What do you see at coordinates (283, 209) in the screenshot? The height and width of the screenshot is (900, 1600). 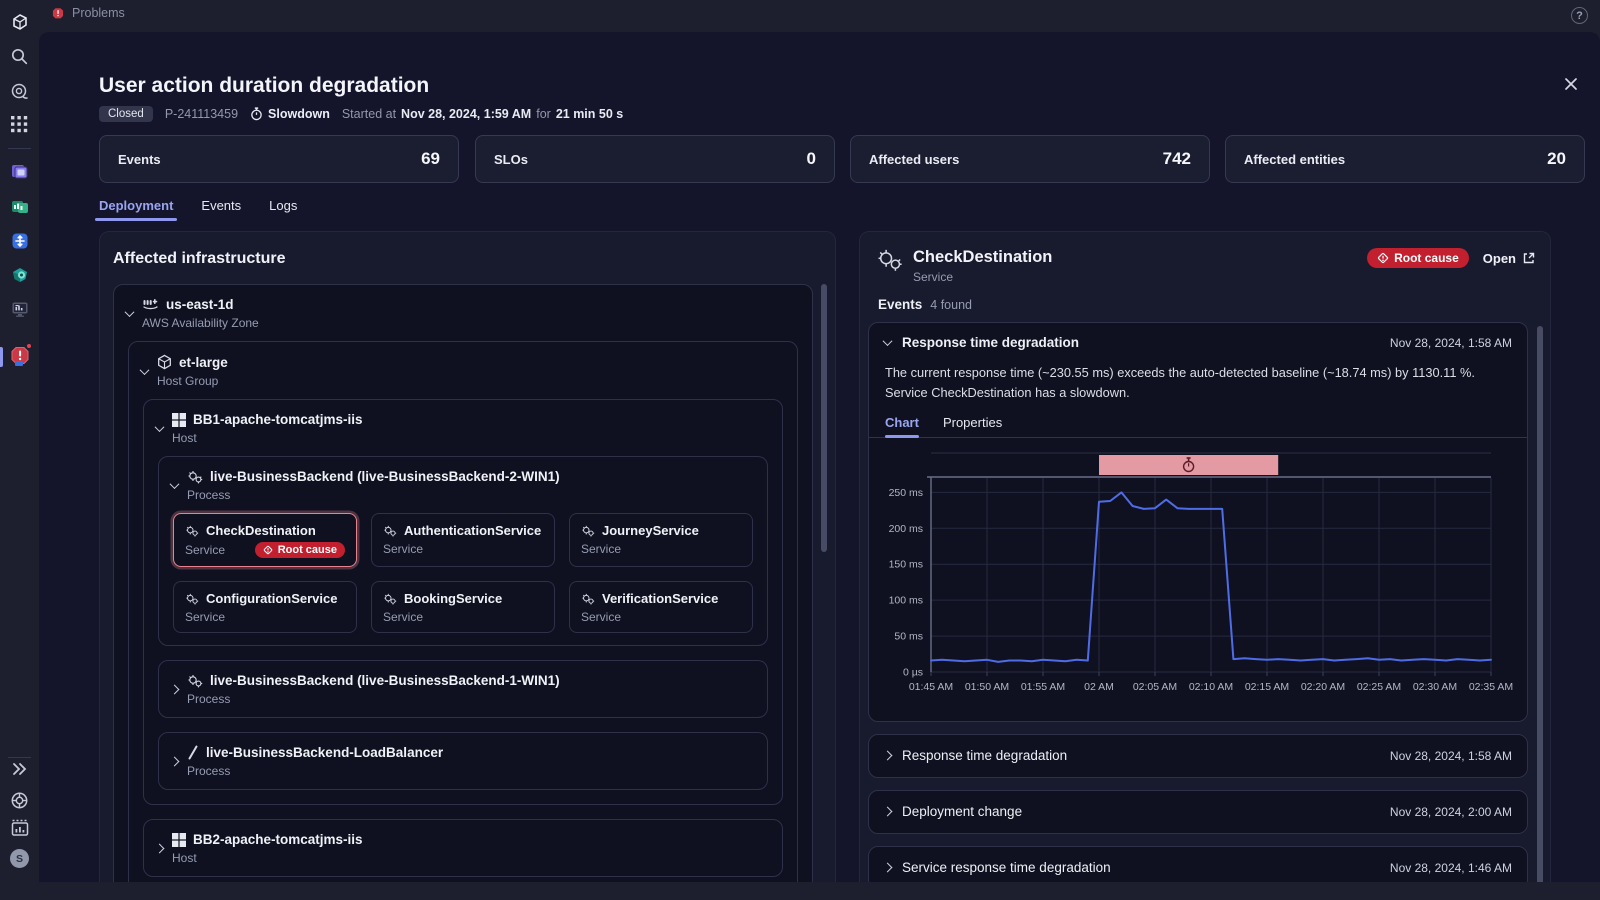 I see `tab-logs: Logs` at bounding box center [283, 209].